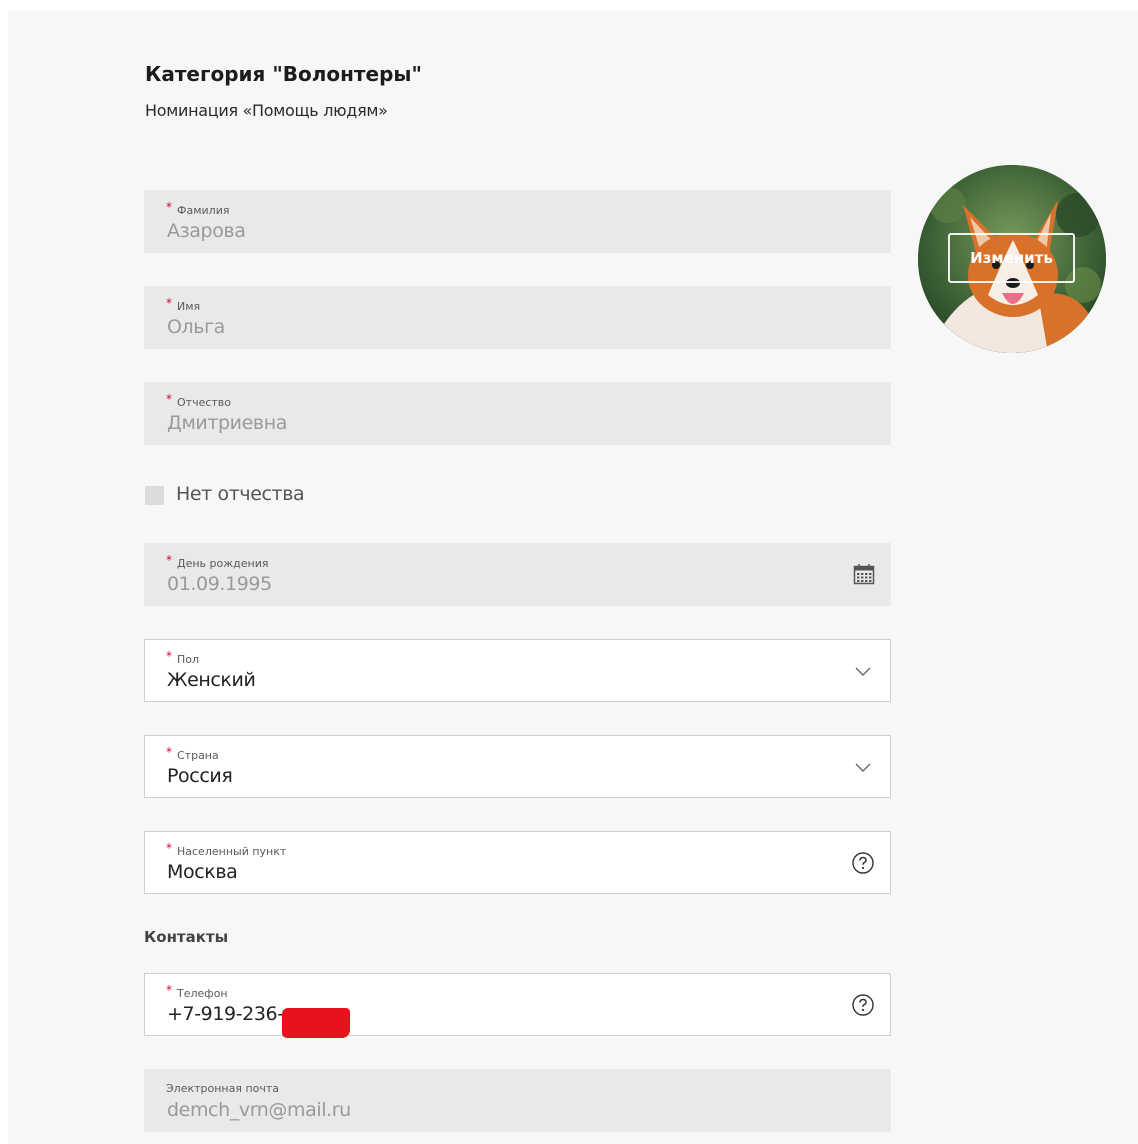 The width and height of the screenshot is (1138, 1144). I want to click on gender-label: * Пол, so click(183, 657).